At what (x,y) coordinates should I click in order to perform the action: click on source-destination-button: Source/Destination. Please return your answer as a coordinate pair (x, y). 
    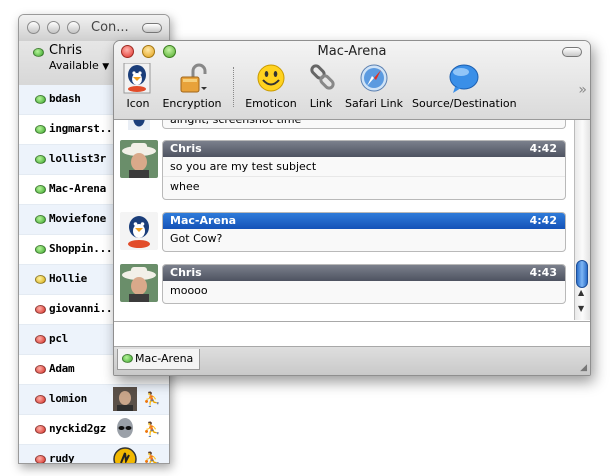
    Looking at the image, I should click on (464, 90).